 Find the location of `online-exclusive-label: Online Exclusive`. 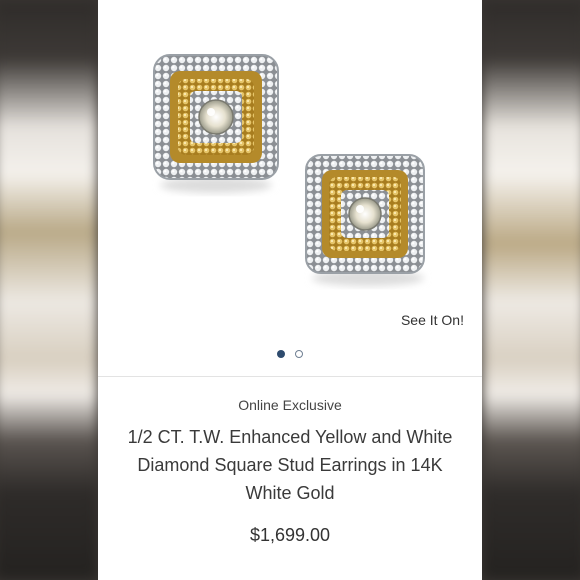

online-exclusive-label: Online Exclusive is located at coordinates (290, 405).